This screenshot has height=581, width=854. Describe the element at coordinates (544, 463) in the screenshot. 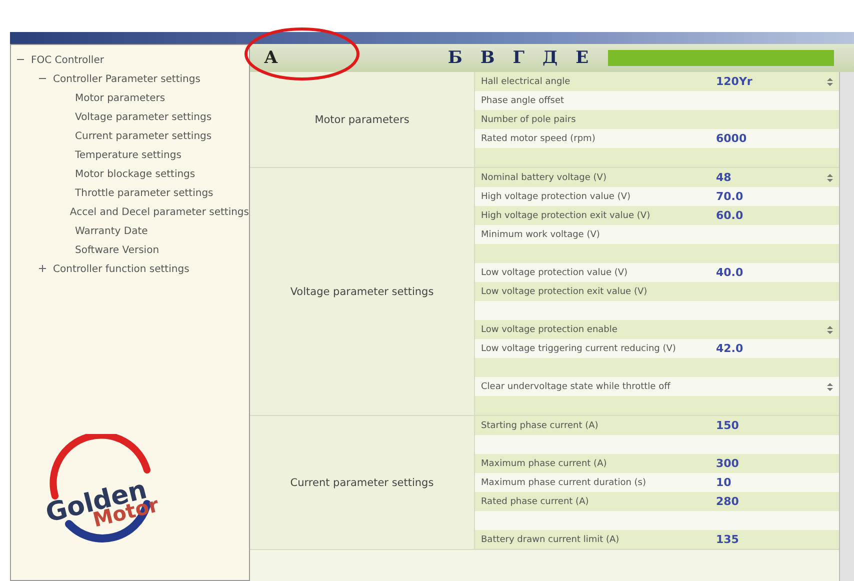

I see `parameter-name: Maximum phase current (A)` at that location.